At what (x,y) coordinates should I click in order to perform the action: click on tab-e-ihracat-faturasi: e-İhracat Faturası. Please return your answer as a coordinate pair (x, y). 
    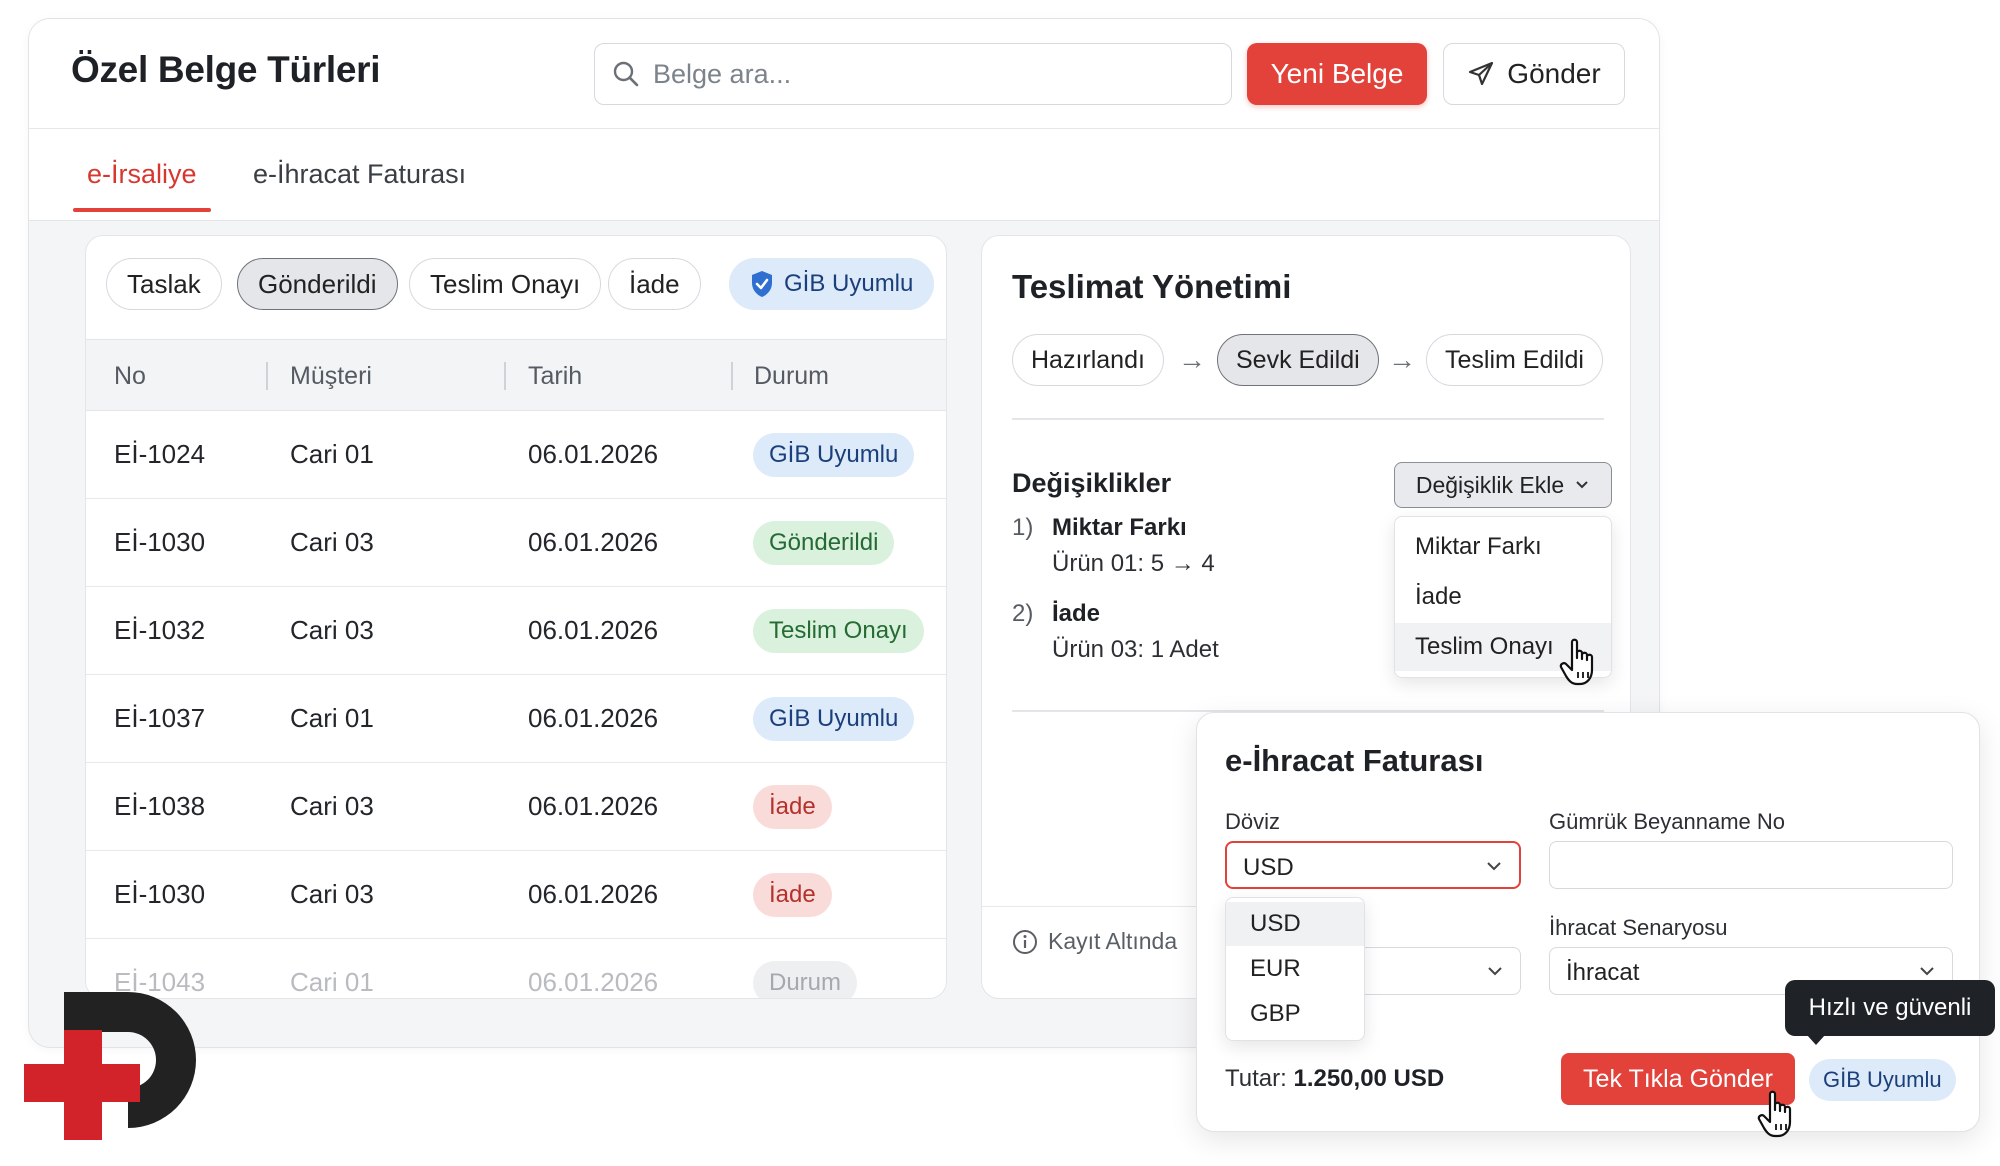
    Looking at the image, I should click on (359, 185).